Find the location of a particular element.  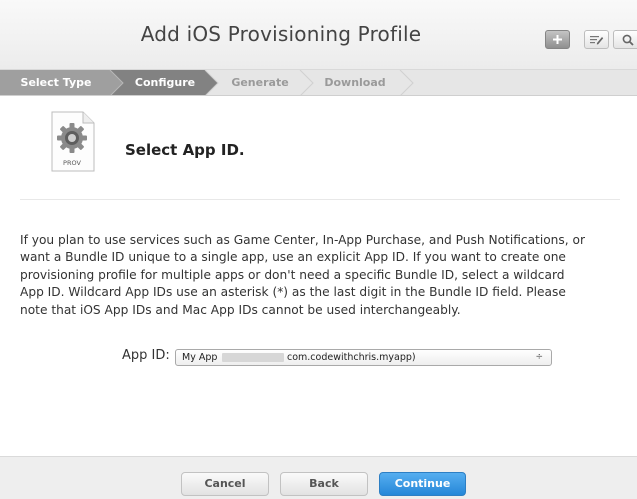

add-button is located at coordinates (557, 39).